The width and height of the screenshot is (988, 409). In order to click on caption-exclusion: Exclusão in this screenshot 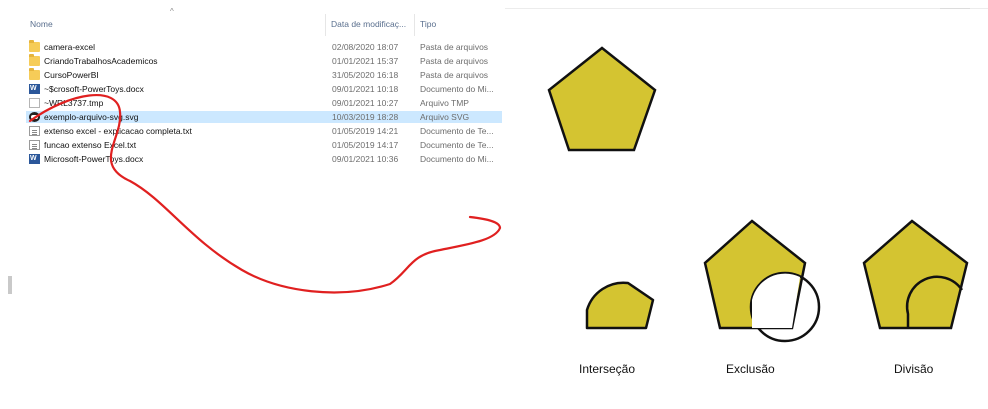, I will do `click(750, 369)`.